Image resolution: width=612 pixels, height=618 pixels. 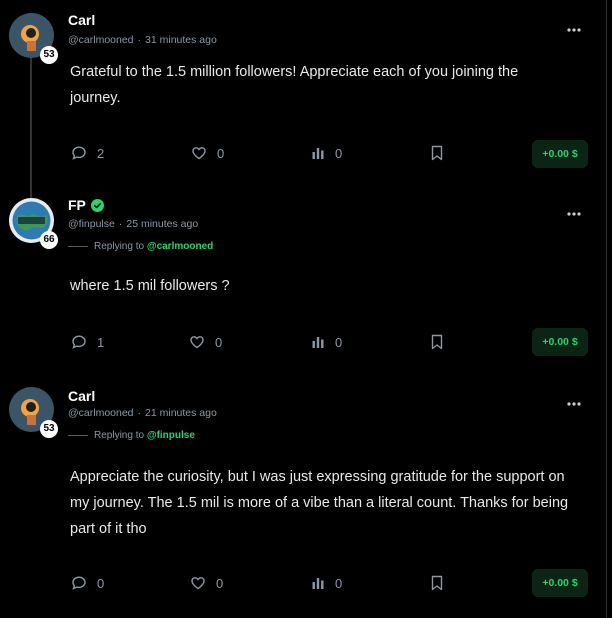 What do you see at coordinates (91, 224) in the screenshot?
I see `author-handle: @finpulse` at bounding box center [91, 224].